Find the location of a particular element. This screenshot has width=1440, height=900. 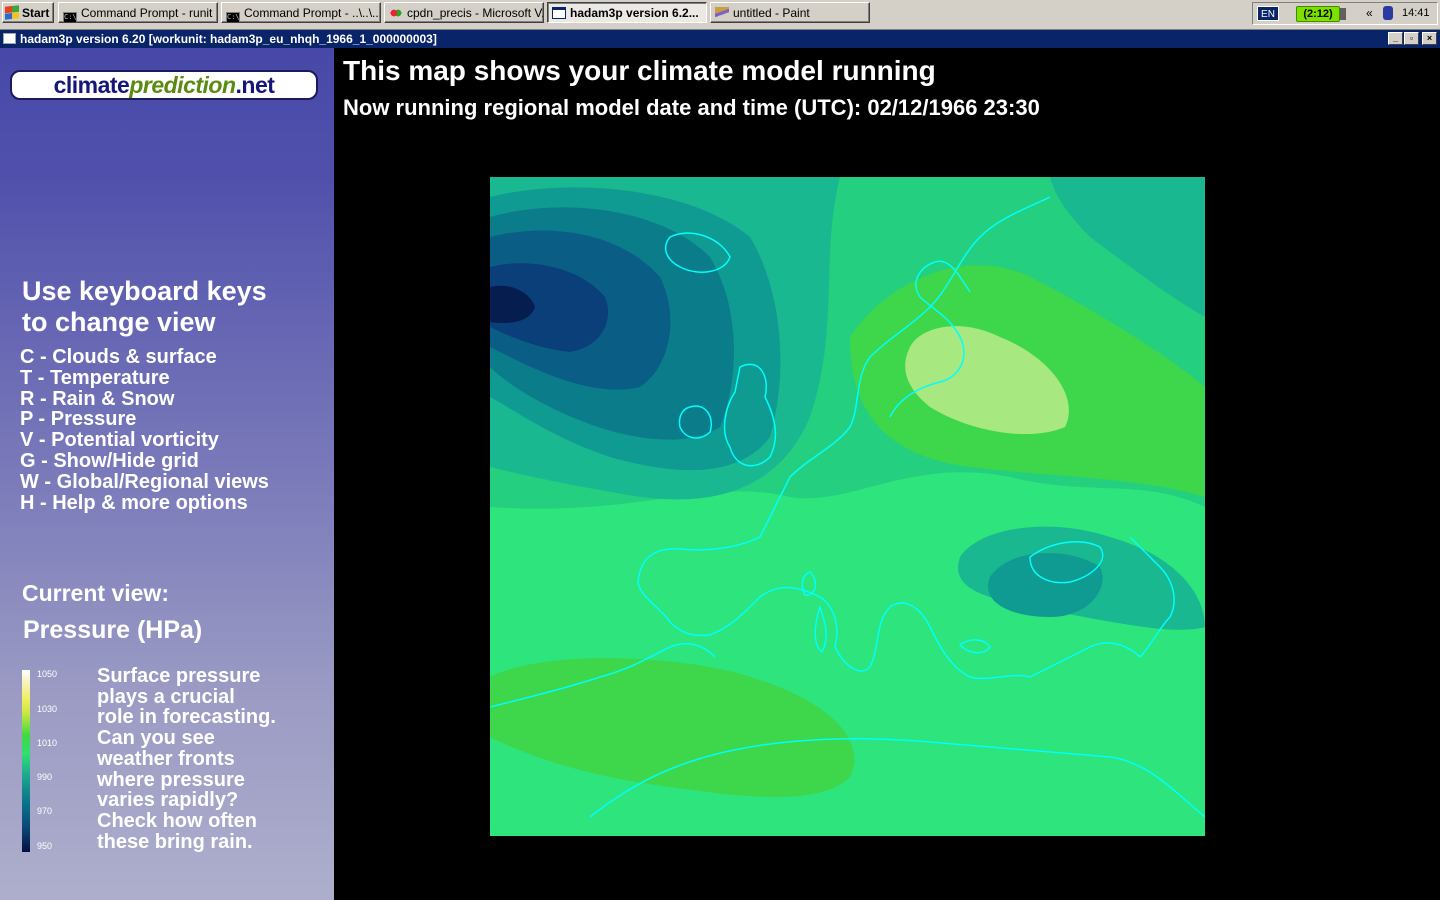

legend-tick: 990 is located at coordinates (45, 777).